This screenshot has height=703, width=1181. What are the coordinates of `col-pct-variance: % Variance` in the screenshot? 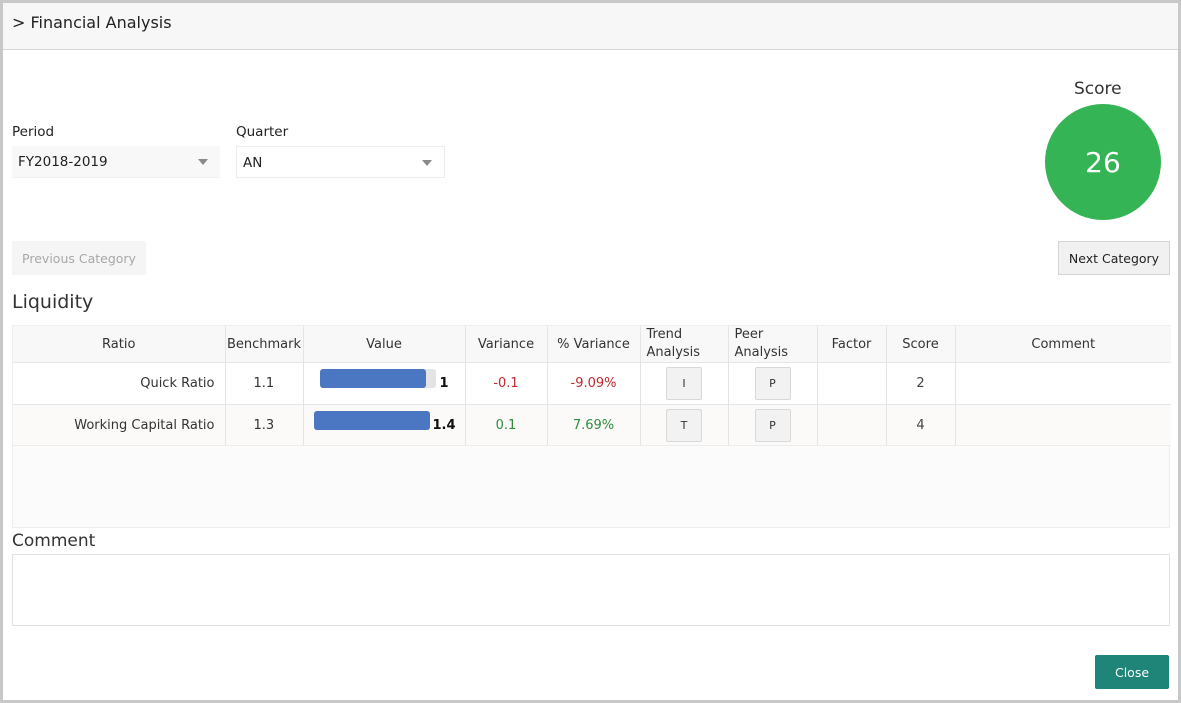 It's located at (593, 344).